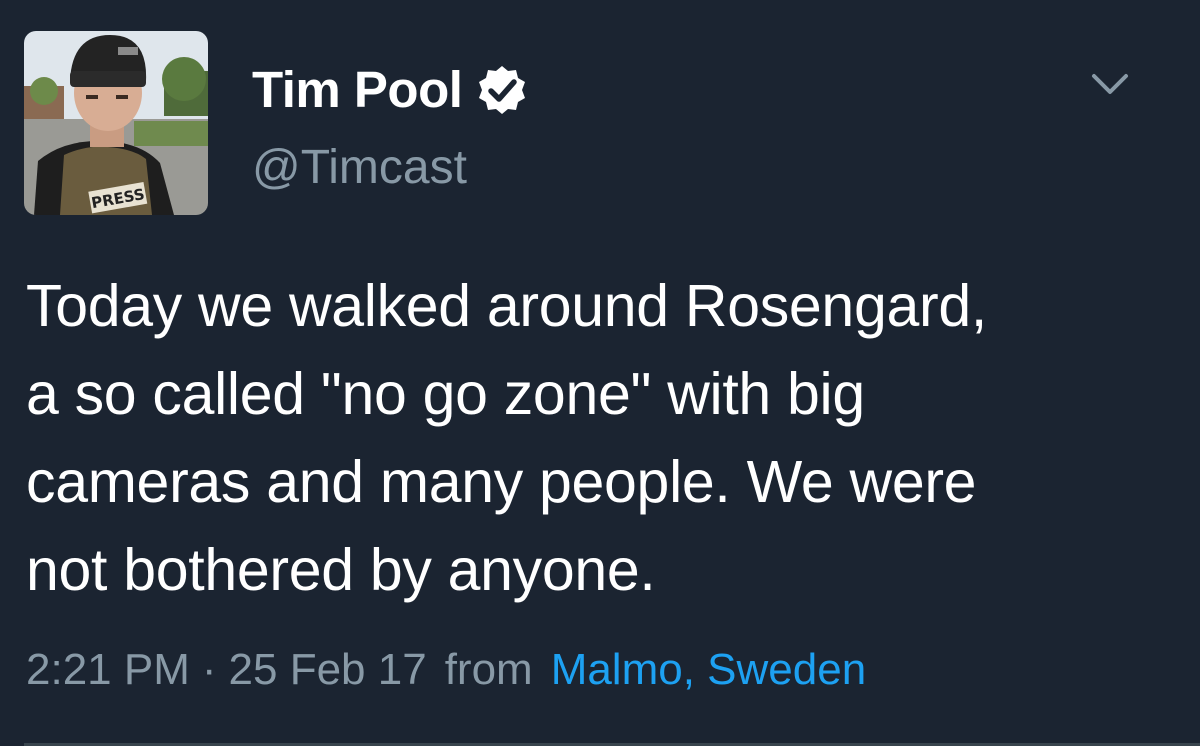  I want to click on chevron-down-icon, so click(1110, 84).